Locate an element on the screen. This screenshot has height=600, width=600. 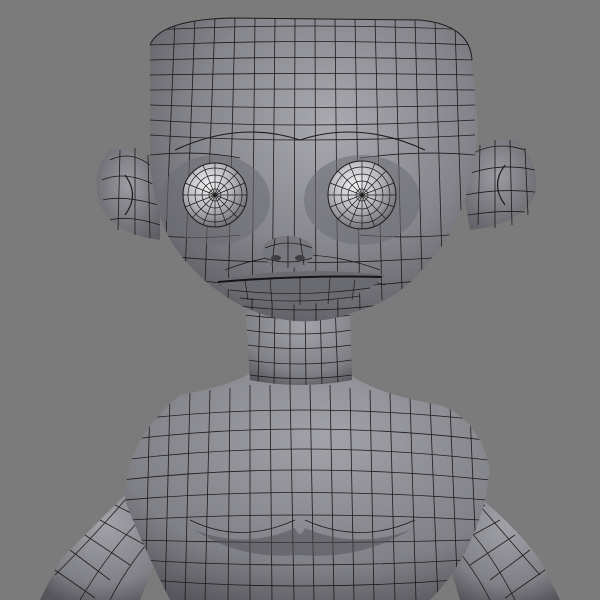
right-eye is located at coordinates (362, 195).